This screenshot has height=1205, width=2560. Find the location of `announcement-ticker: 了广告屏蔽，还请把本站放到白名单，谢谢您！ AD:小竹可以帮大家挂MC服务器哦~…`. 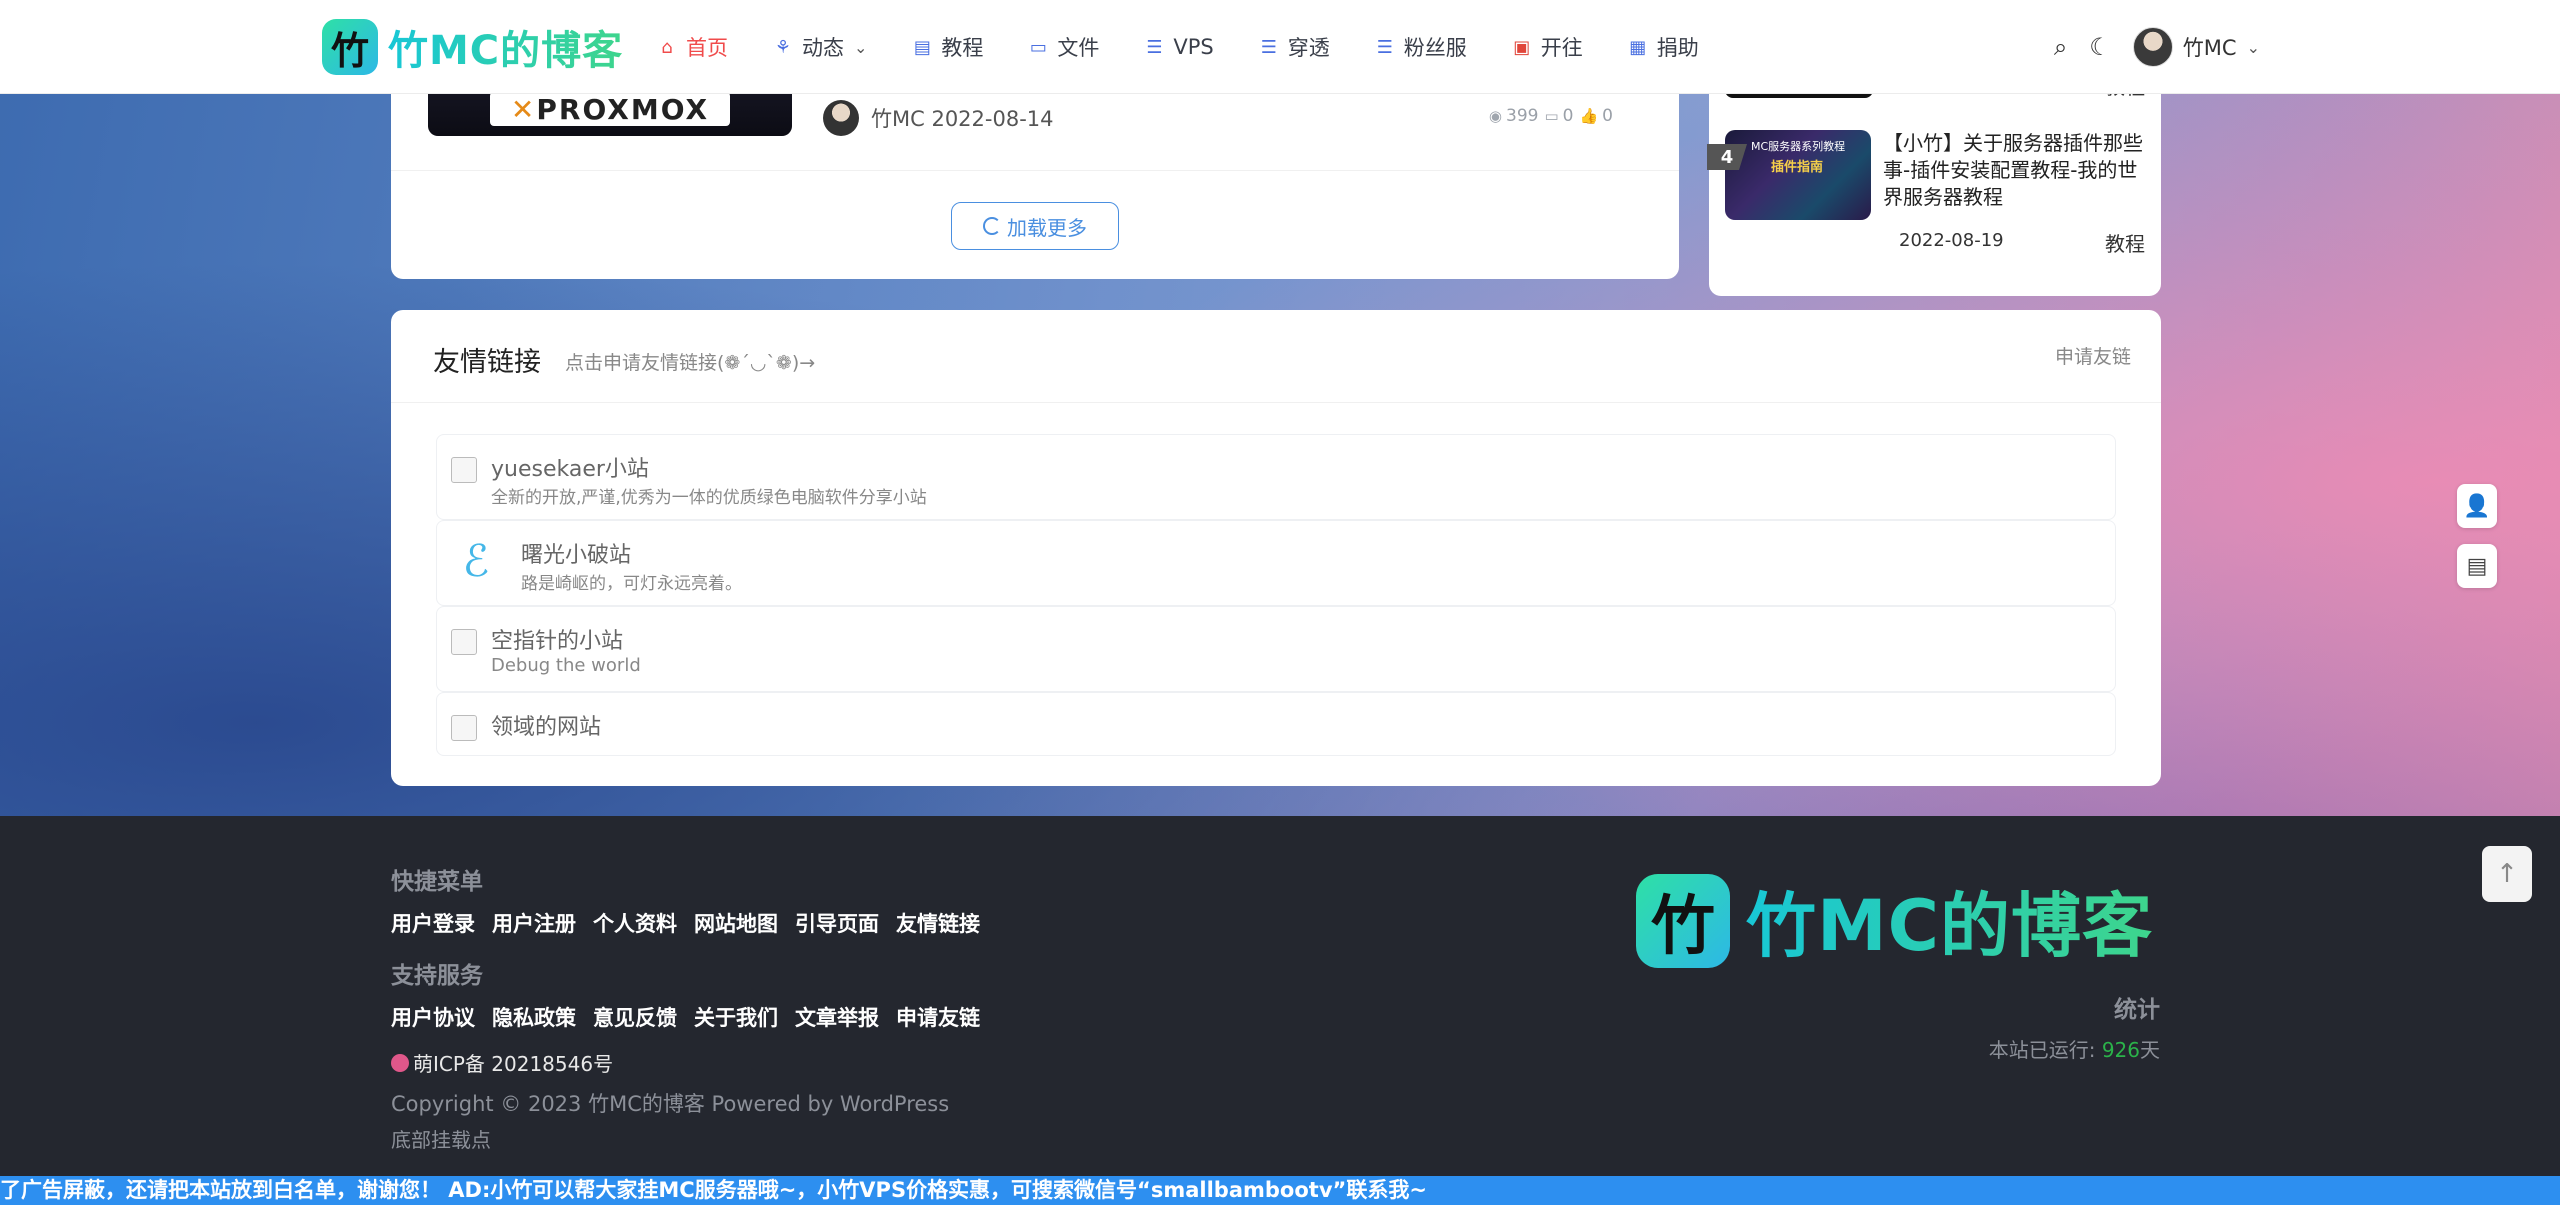

announcement-ticker: 了广告屏蔽，还请把本站放到白名单，谢谢您！ AD:小竹可以帮大家挂MC服务器哦~… is located at coordinates (1280, 1190).